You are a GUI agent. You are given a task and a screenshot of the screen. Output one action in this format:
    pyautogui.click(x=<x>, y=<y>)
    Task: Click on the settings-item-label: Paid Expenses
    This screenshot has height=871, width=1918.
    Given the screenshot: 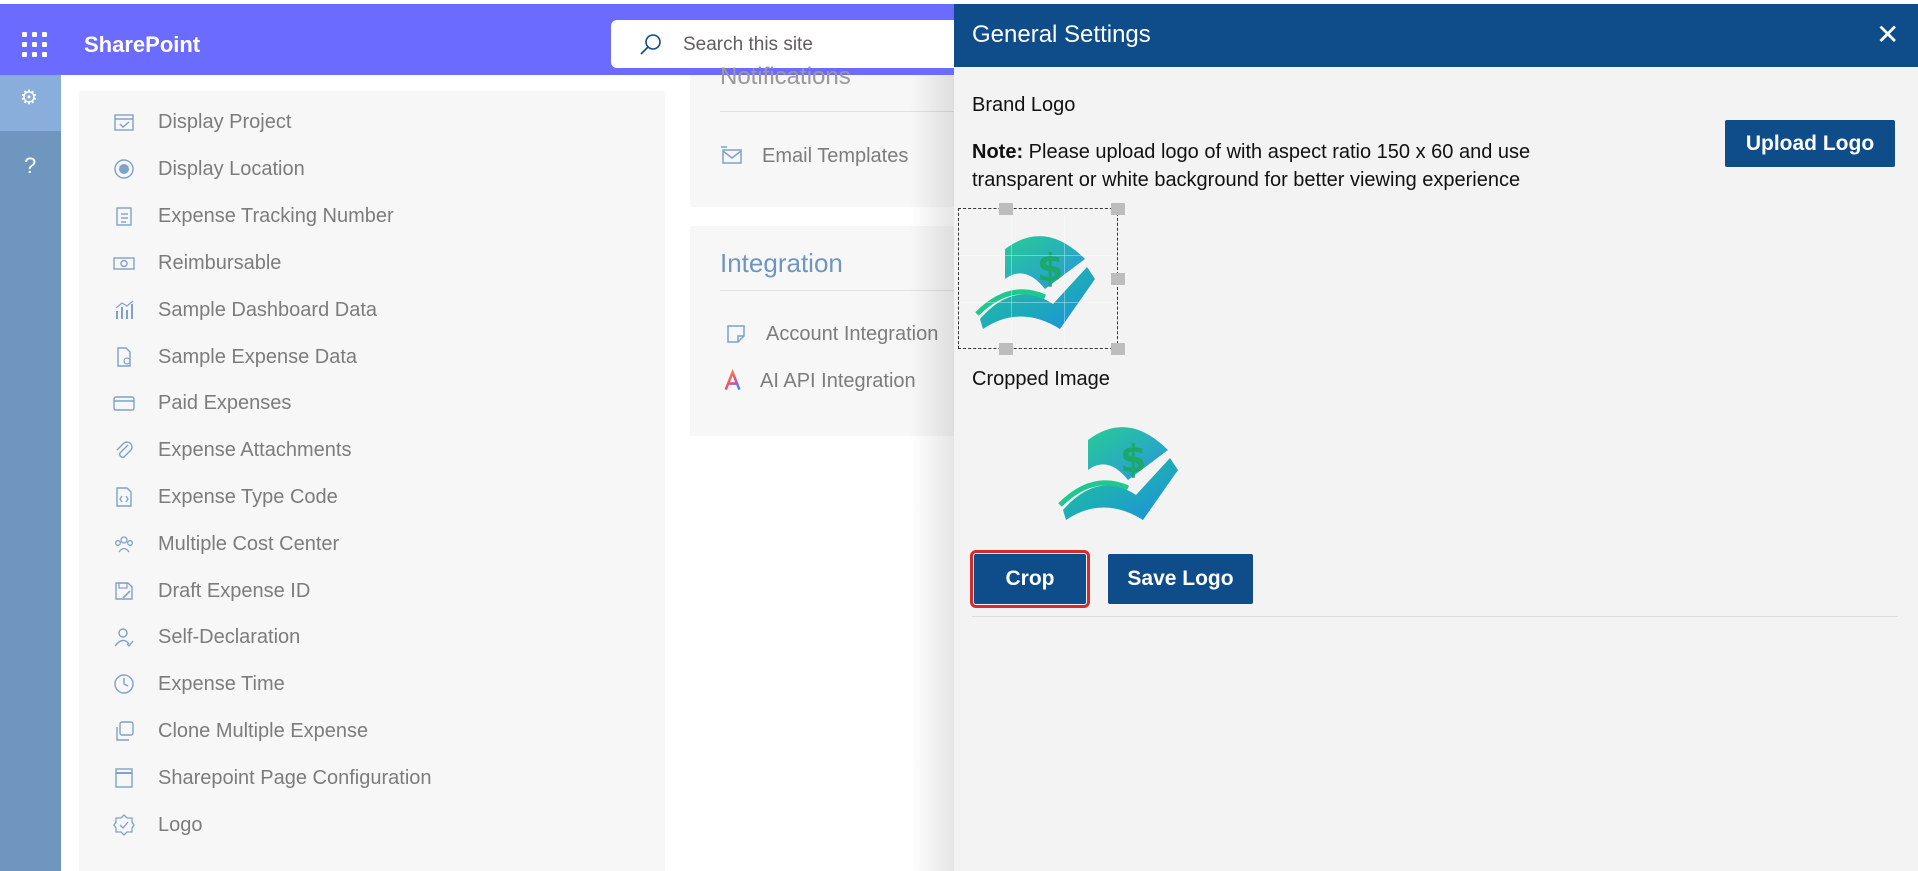 What is the action you would take?
    pyautogui.click(x=225, y=402)
    